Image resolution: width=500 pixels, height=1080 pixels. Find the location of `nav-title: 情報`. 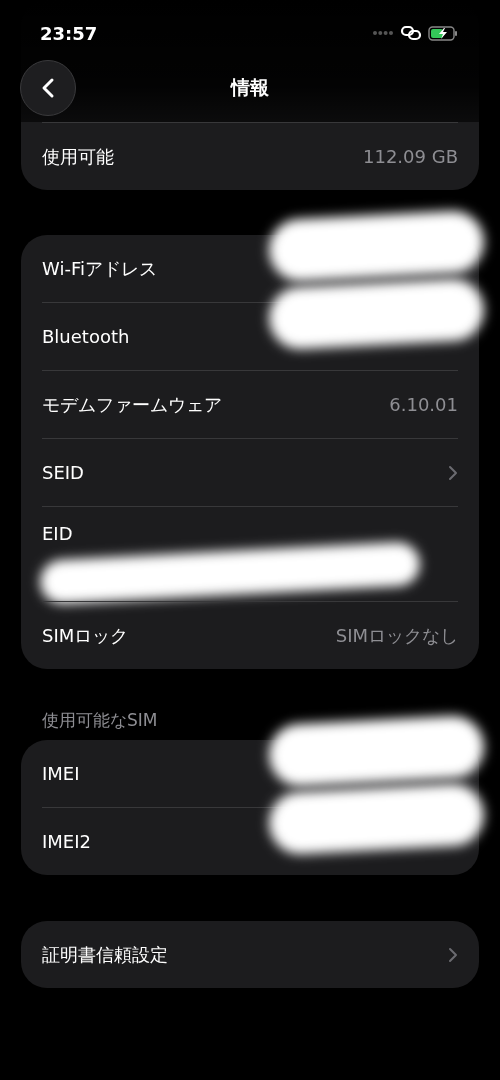

nav-title: 情報 is located at coordinates (250, 87).